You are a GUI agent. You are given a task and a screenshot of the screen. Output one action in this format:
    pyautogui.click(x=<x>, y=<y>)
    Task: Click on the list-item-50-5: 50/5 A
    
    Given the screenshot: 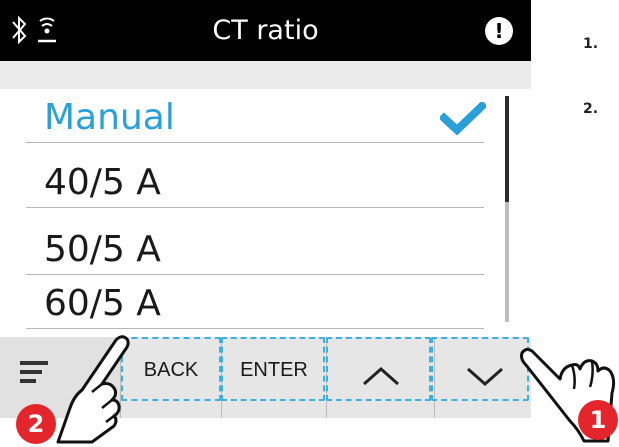 What is the action you would take?
    pyautogui.click(x=255, y=249)
    